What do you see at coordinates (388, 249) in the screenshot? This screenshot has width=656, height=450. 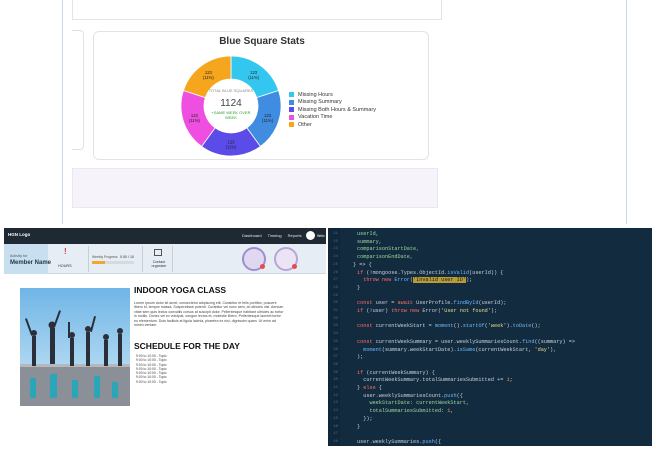 I see `code-token: comparisonStartDate,` at bounding box center [388, 249].